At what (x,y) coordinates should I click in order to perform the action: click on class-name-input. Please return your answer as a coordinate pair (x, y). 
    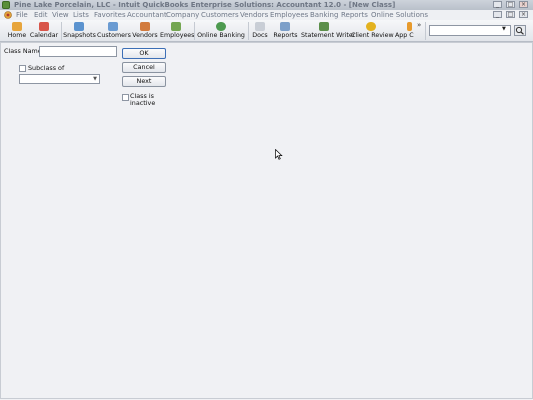
    Looking at the image, I should click on (78, 51).